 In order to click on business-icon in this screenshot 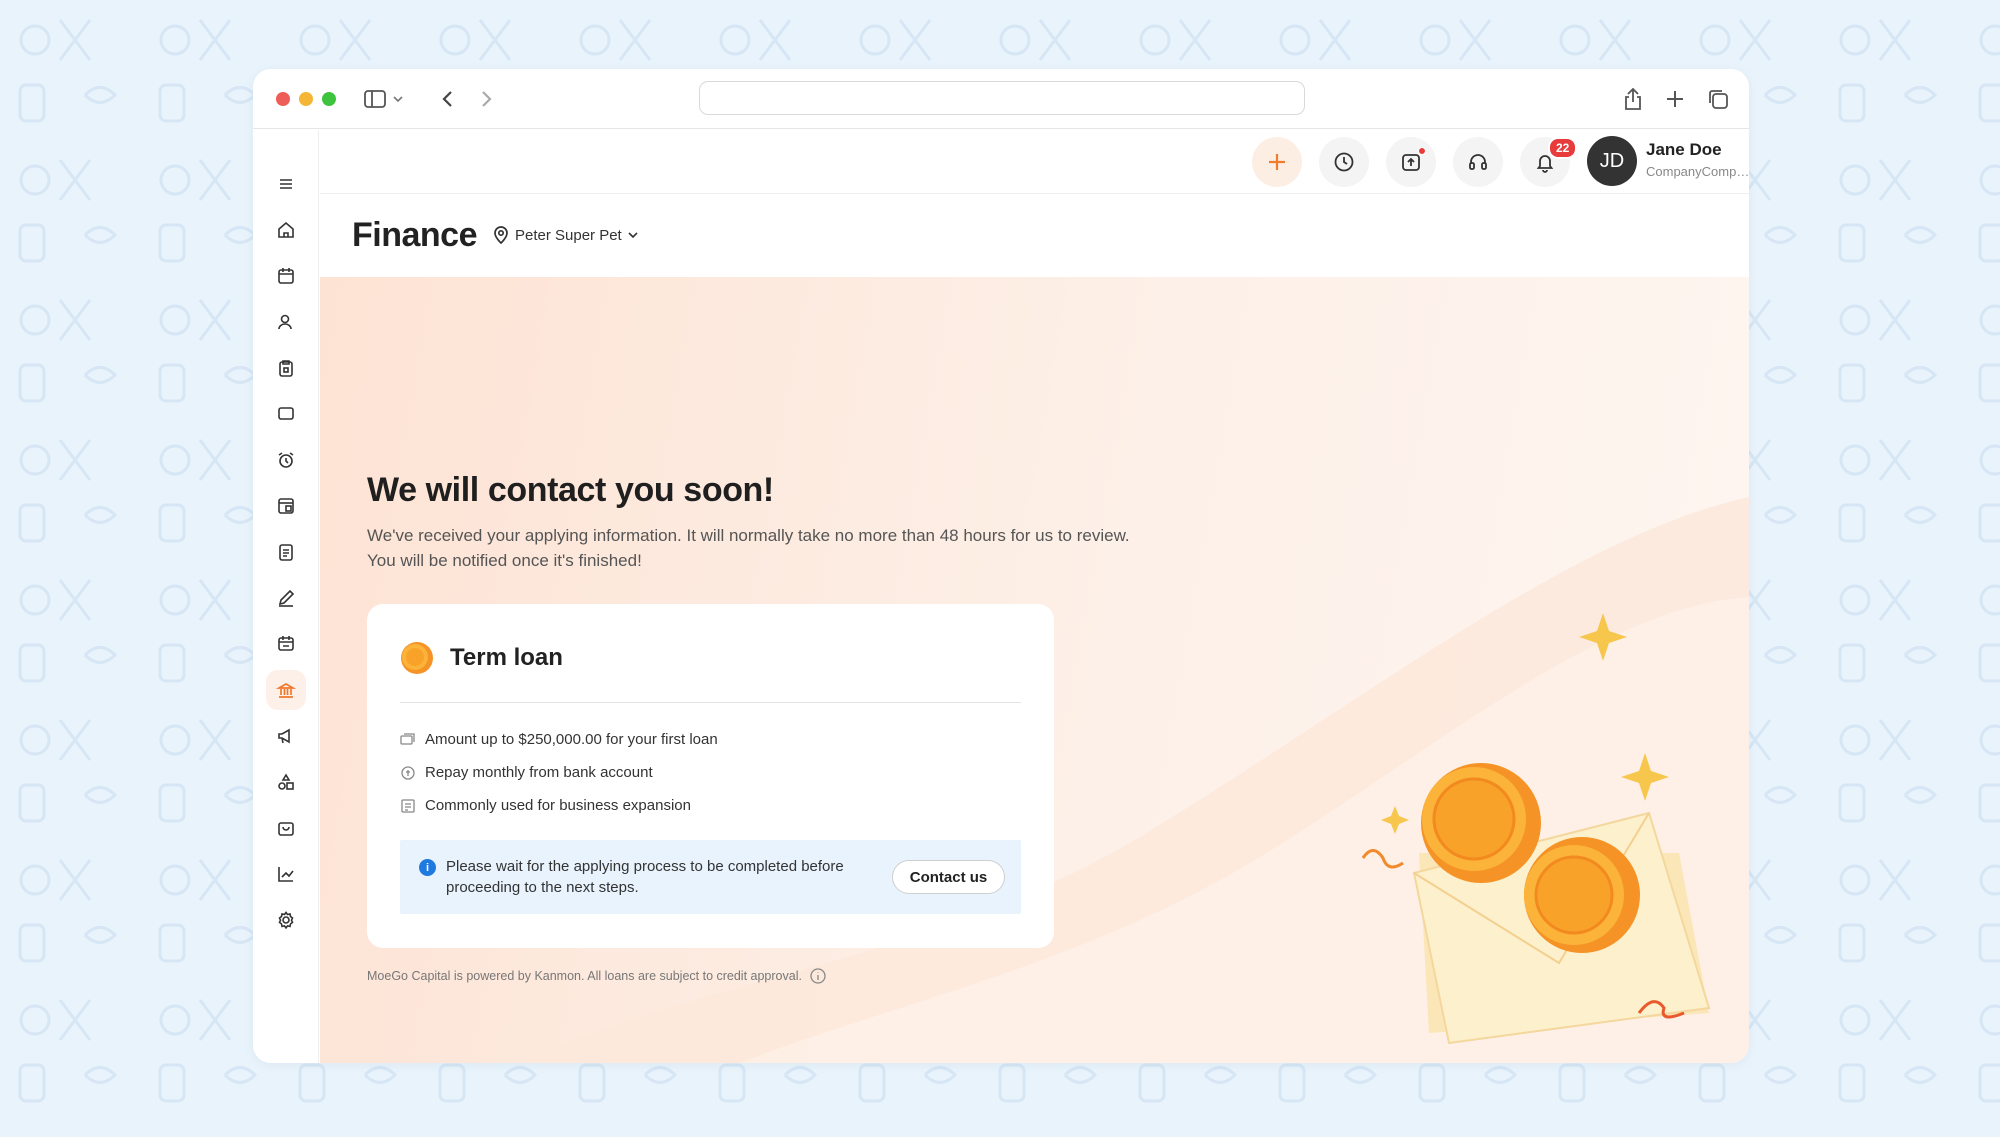, I will do `click(408, 805)`.